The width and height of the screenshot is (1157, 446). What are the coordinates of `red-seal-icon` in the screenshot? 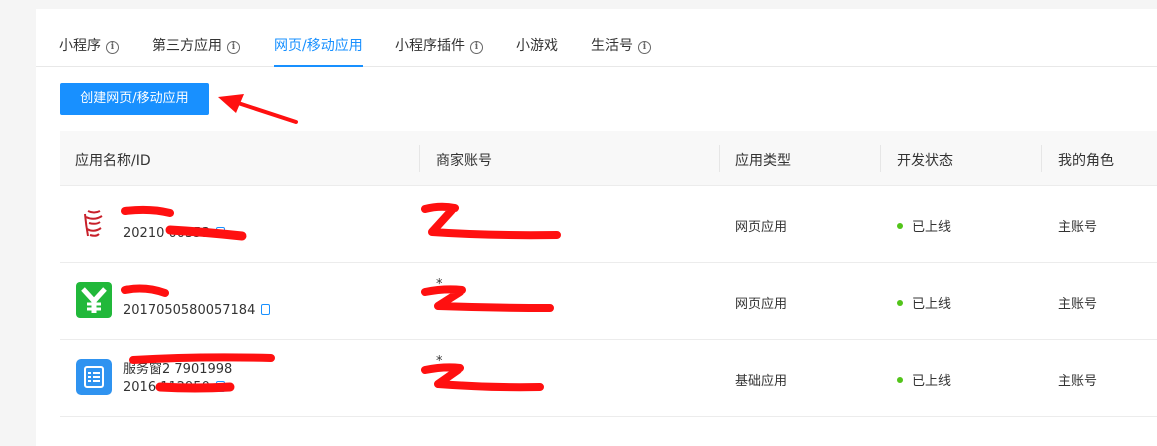 It's located at (94, 223).